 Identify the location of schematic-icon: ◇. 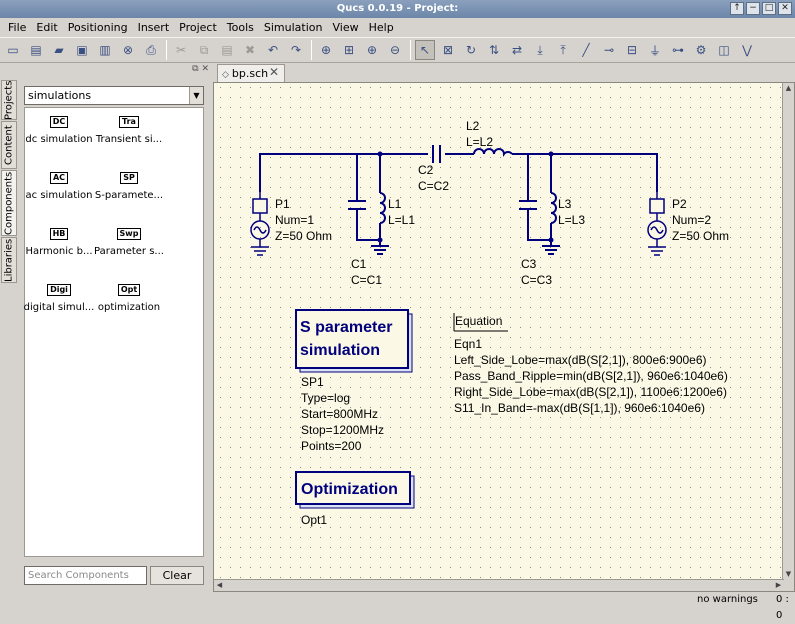
(225, 75).